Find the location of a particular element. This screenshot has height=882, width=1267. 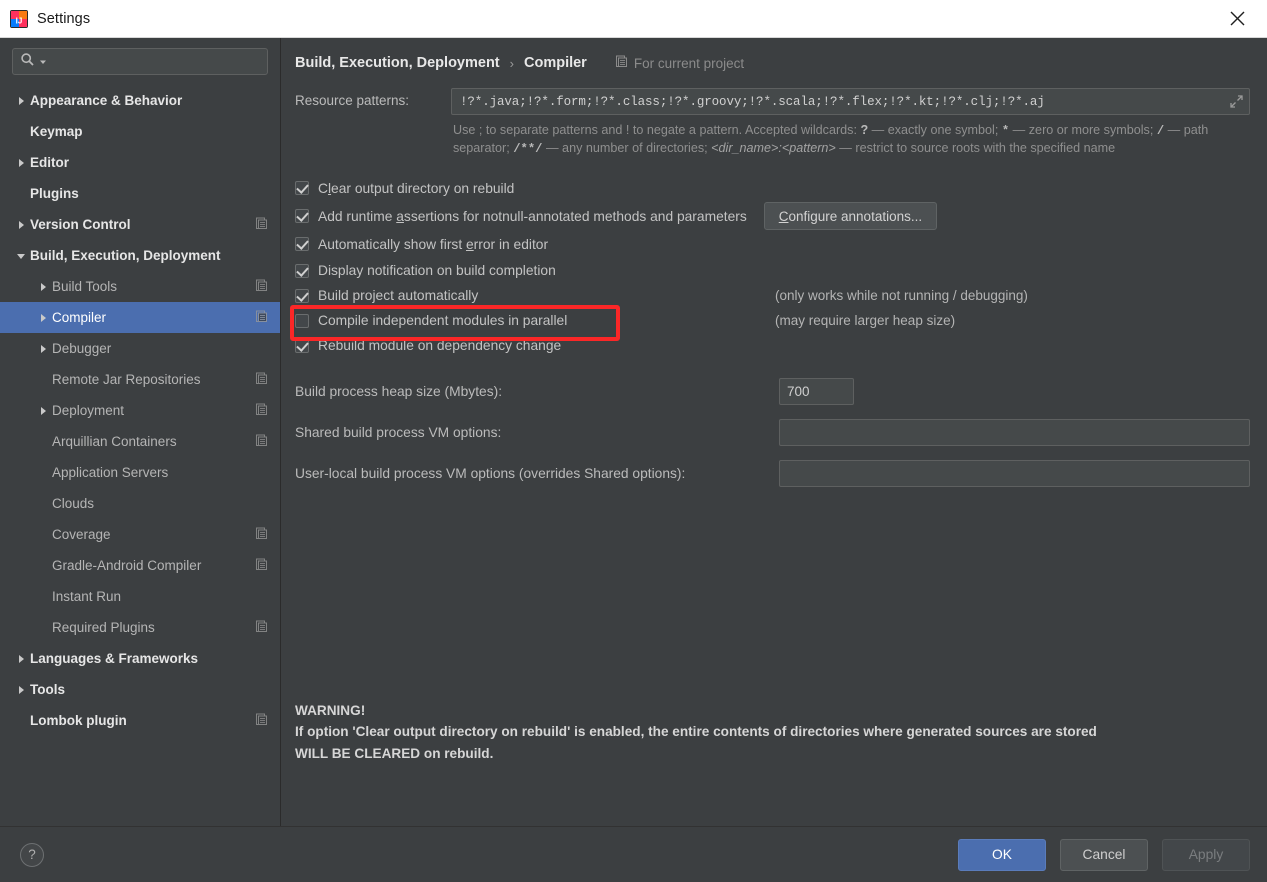

checkbox-row-automatically-show-first-error-in-editor: Automatically show first error in editor is located at coordinates (772, 244).